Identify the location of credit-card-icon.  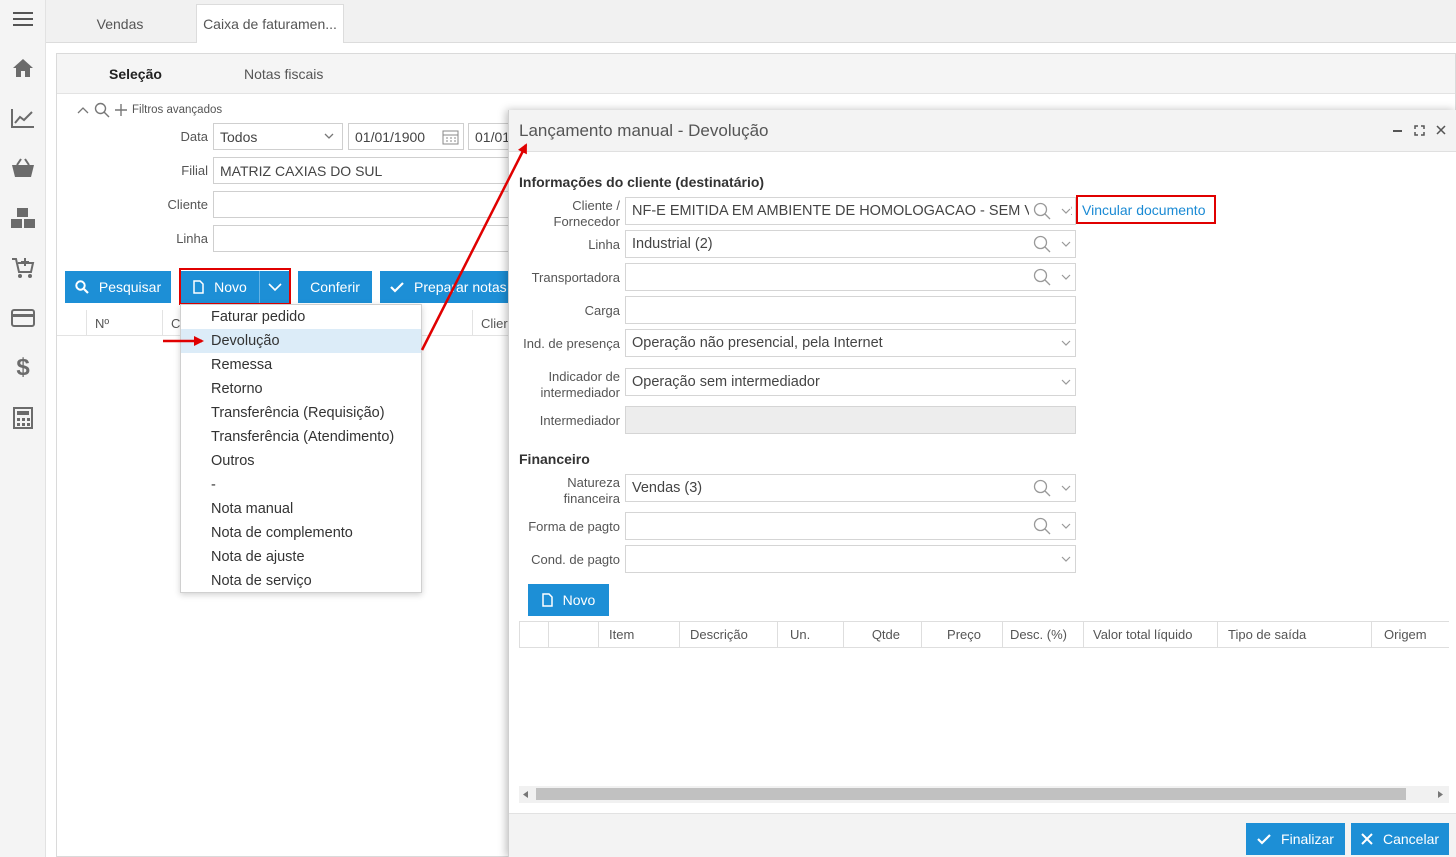
(23, 318).